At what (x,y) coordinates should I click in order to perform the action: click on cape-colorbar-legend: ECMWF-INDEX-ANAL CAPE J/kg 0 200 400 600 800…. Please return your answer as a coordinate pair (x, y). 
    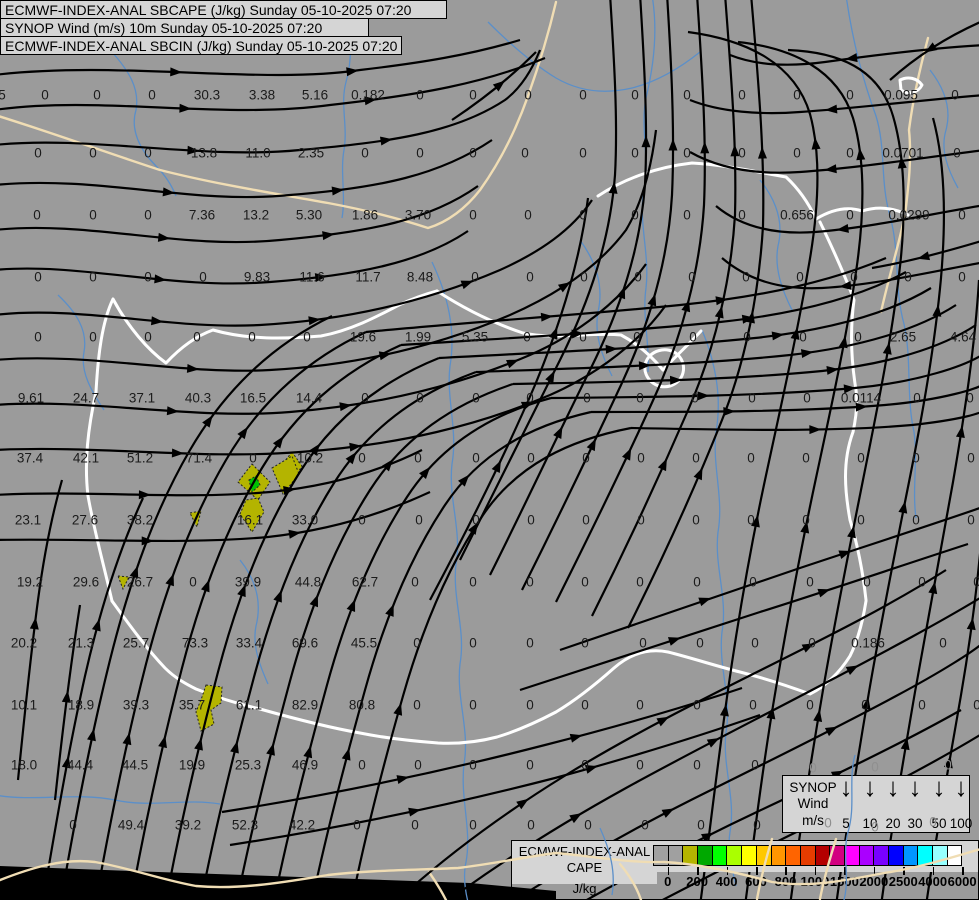
    Looking at the image, I should click on (745, 870).